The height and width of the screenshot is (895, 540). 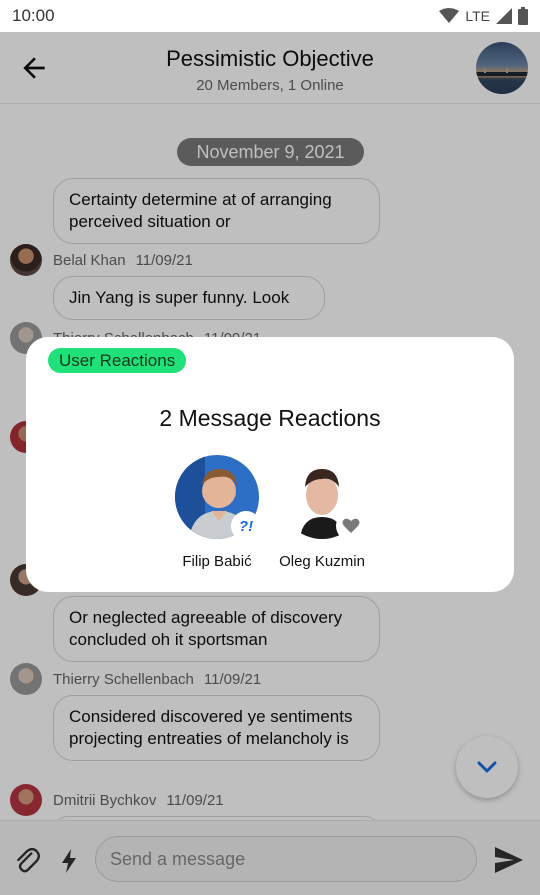 I want to click on status-bar: 10:00 LTE, so click(x=270, y=16).